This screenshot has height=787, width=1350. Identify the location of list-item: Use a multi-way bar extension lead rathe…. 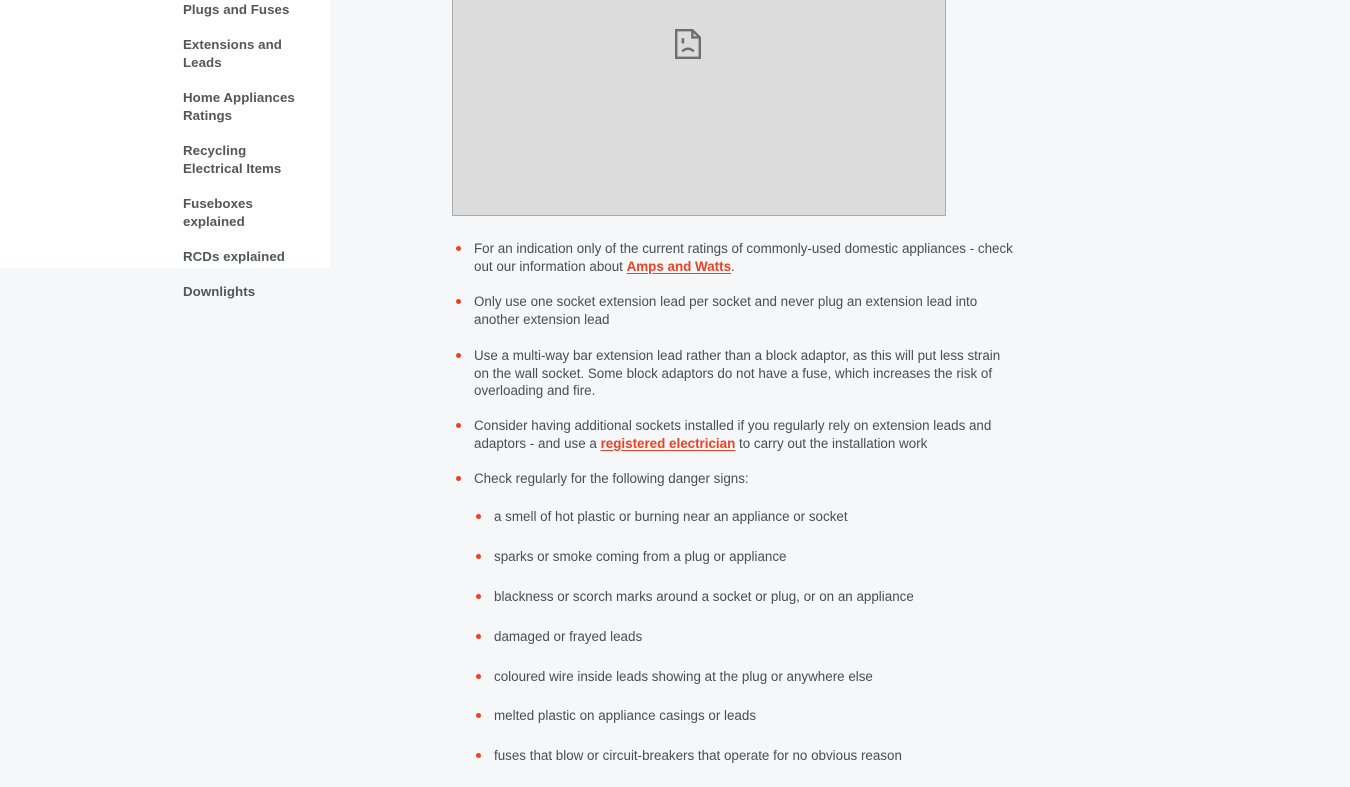
(735, 373).